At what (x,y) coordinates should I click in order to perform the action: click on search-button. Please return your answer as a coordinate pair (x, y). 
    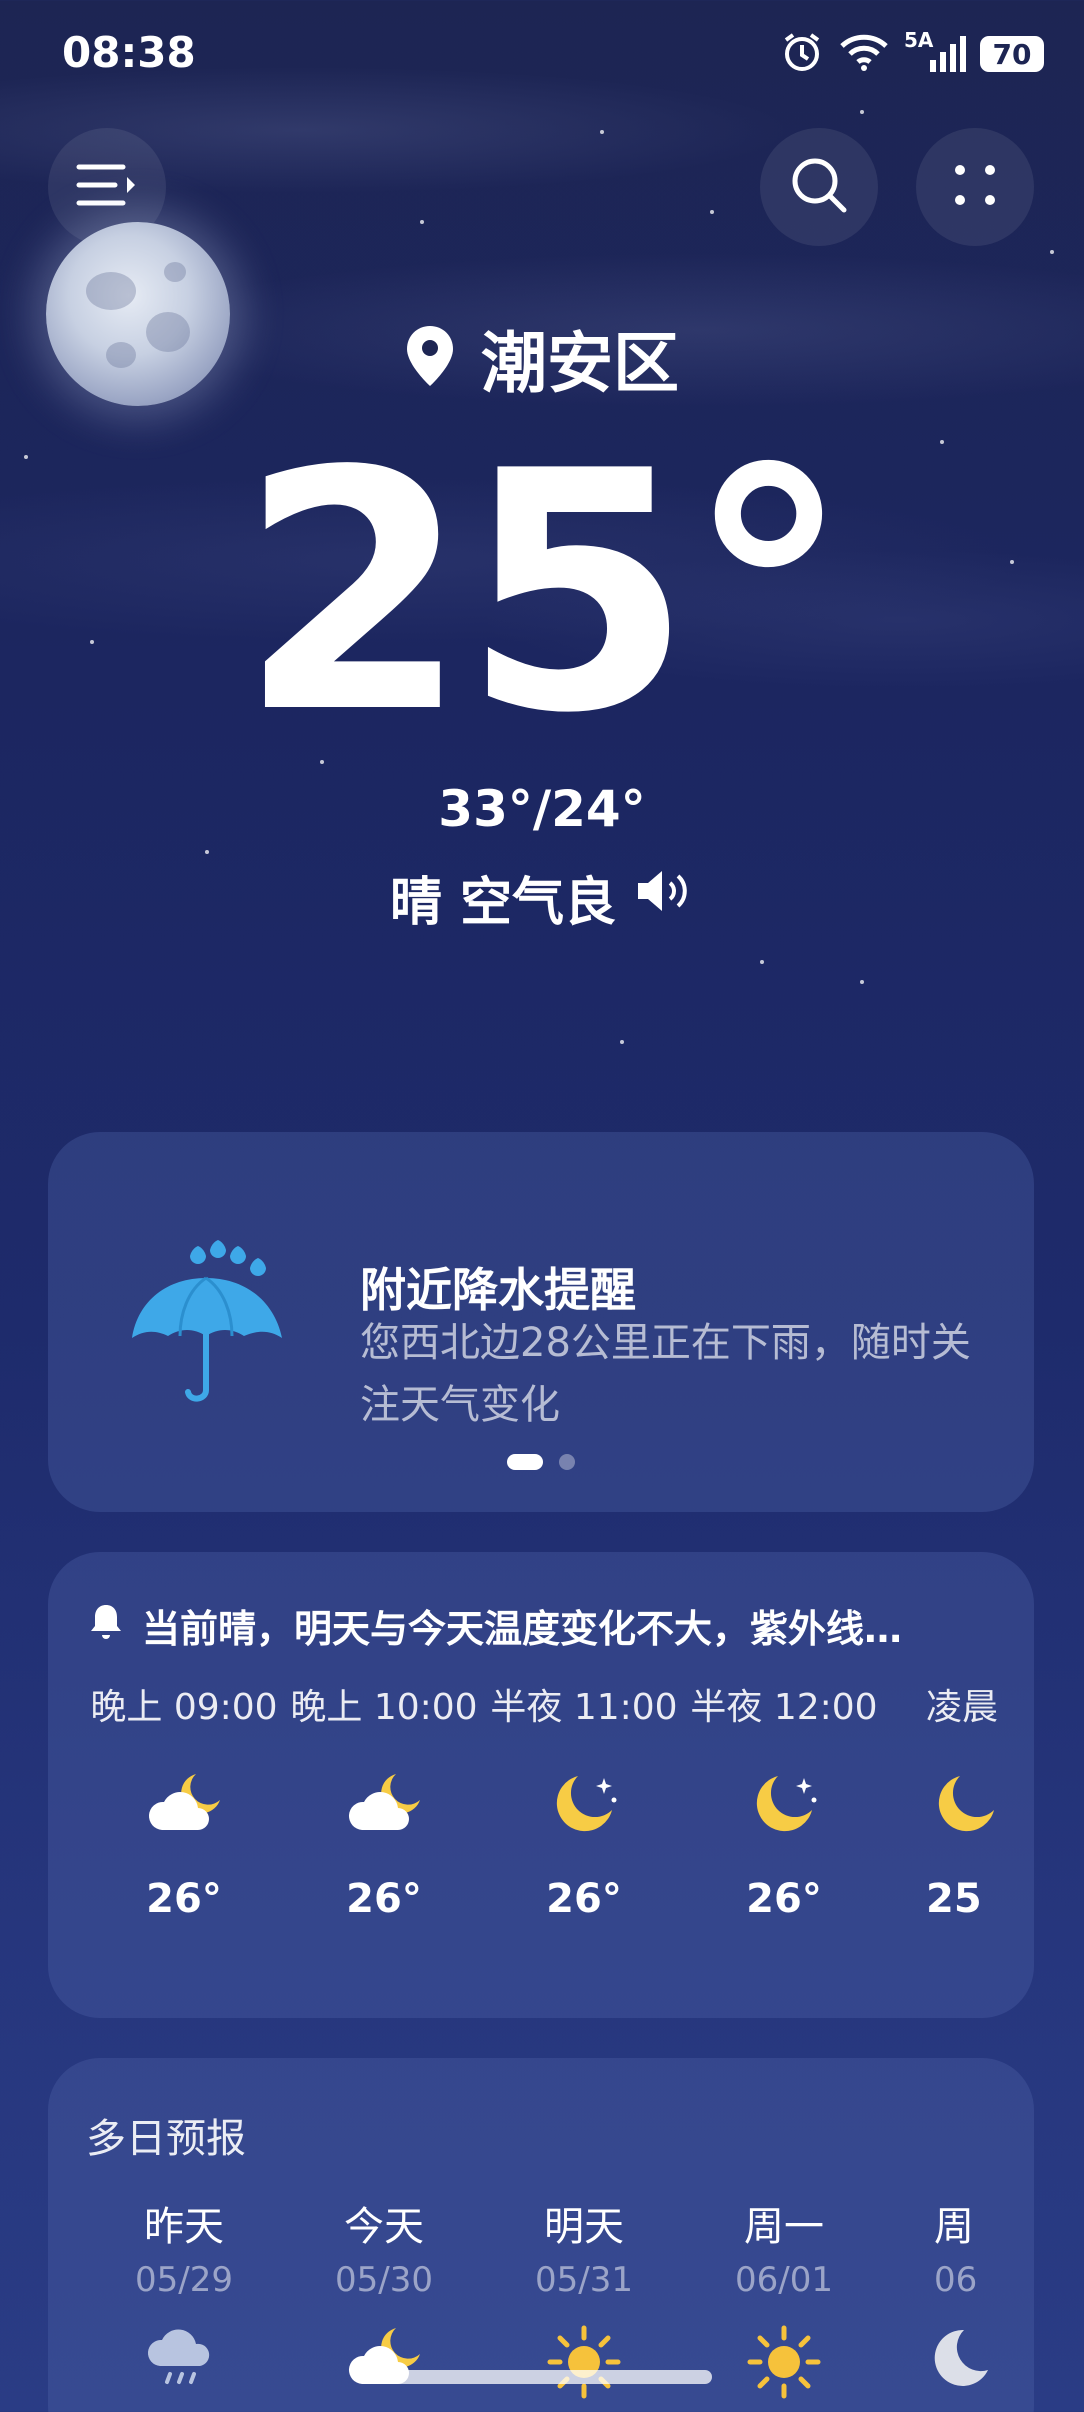
    Looking at the image, I should click on (819, 187).